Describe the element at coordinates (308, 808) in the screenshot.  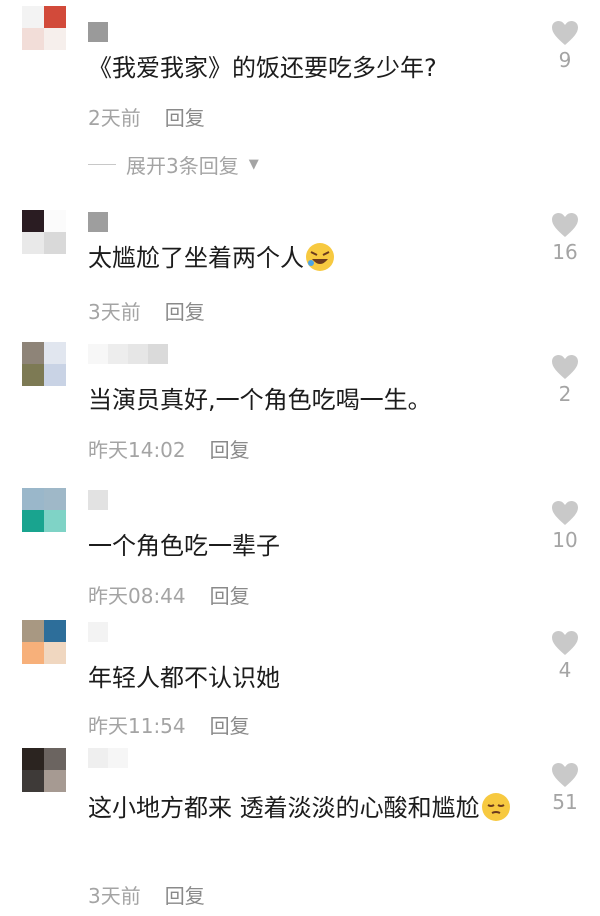
I see `comment-text: 这小地方都来 透着淡淡的心酸和尴尬` at that location.